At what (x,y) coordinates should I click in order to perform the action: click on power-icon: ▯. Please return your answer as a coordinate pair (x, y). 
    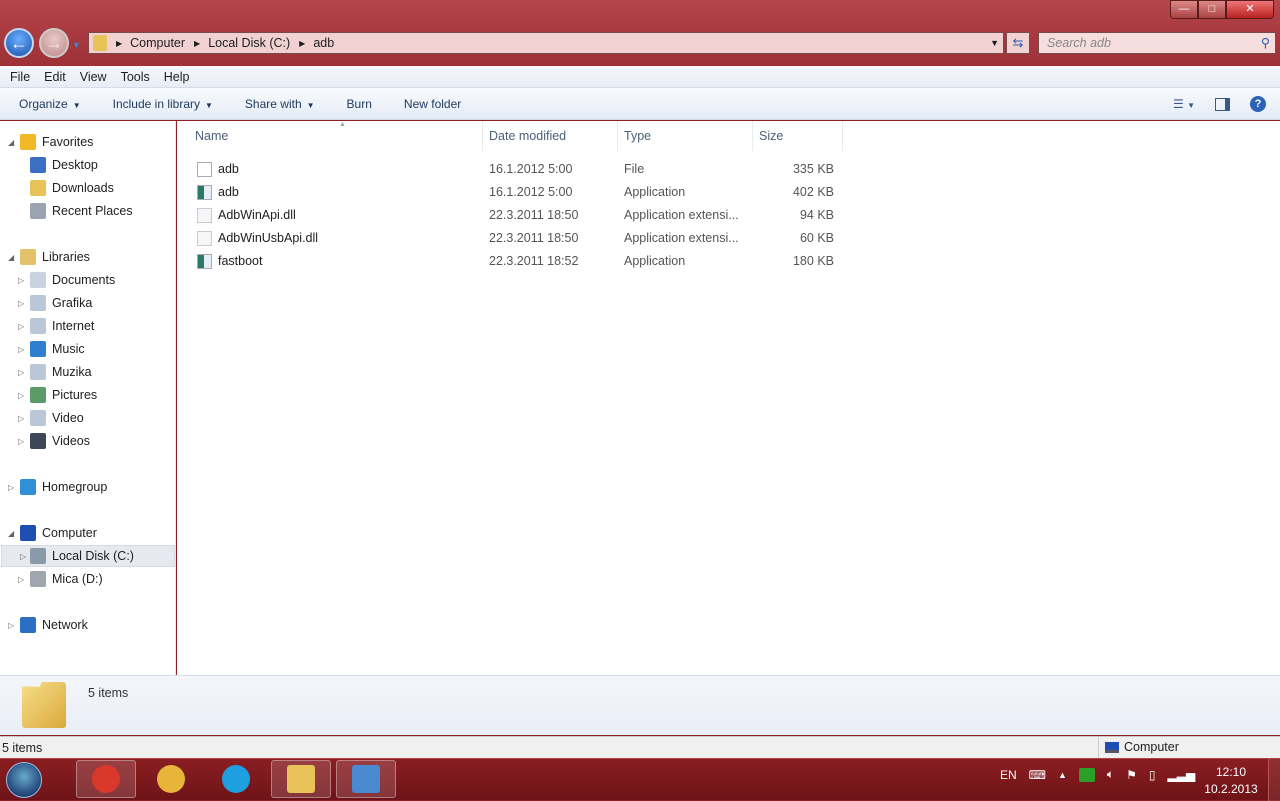
    Looking at the image, I should click on (1152, 775).